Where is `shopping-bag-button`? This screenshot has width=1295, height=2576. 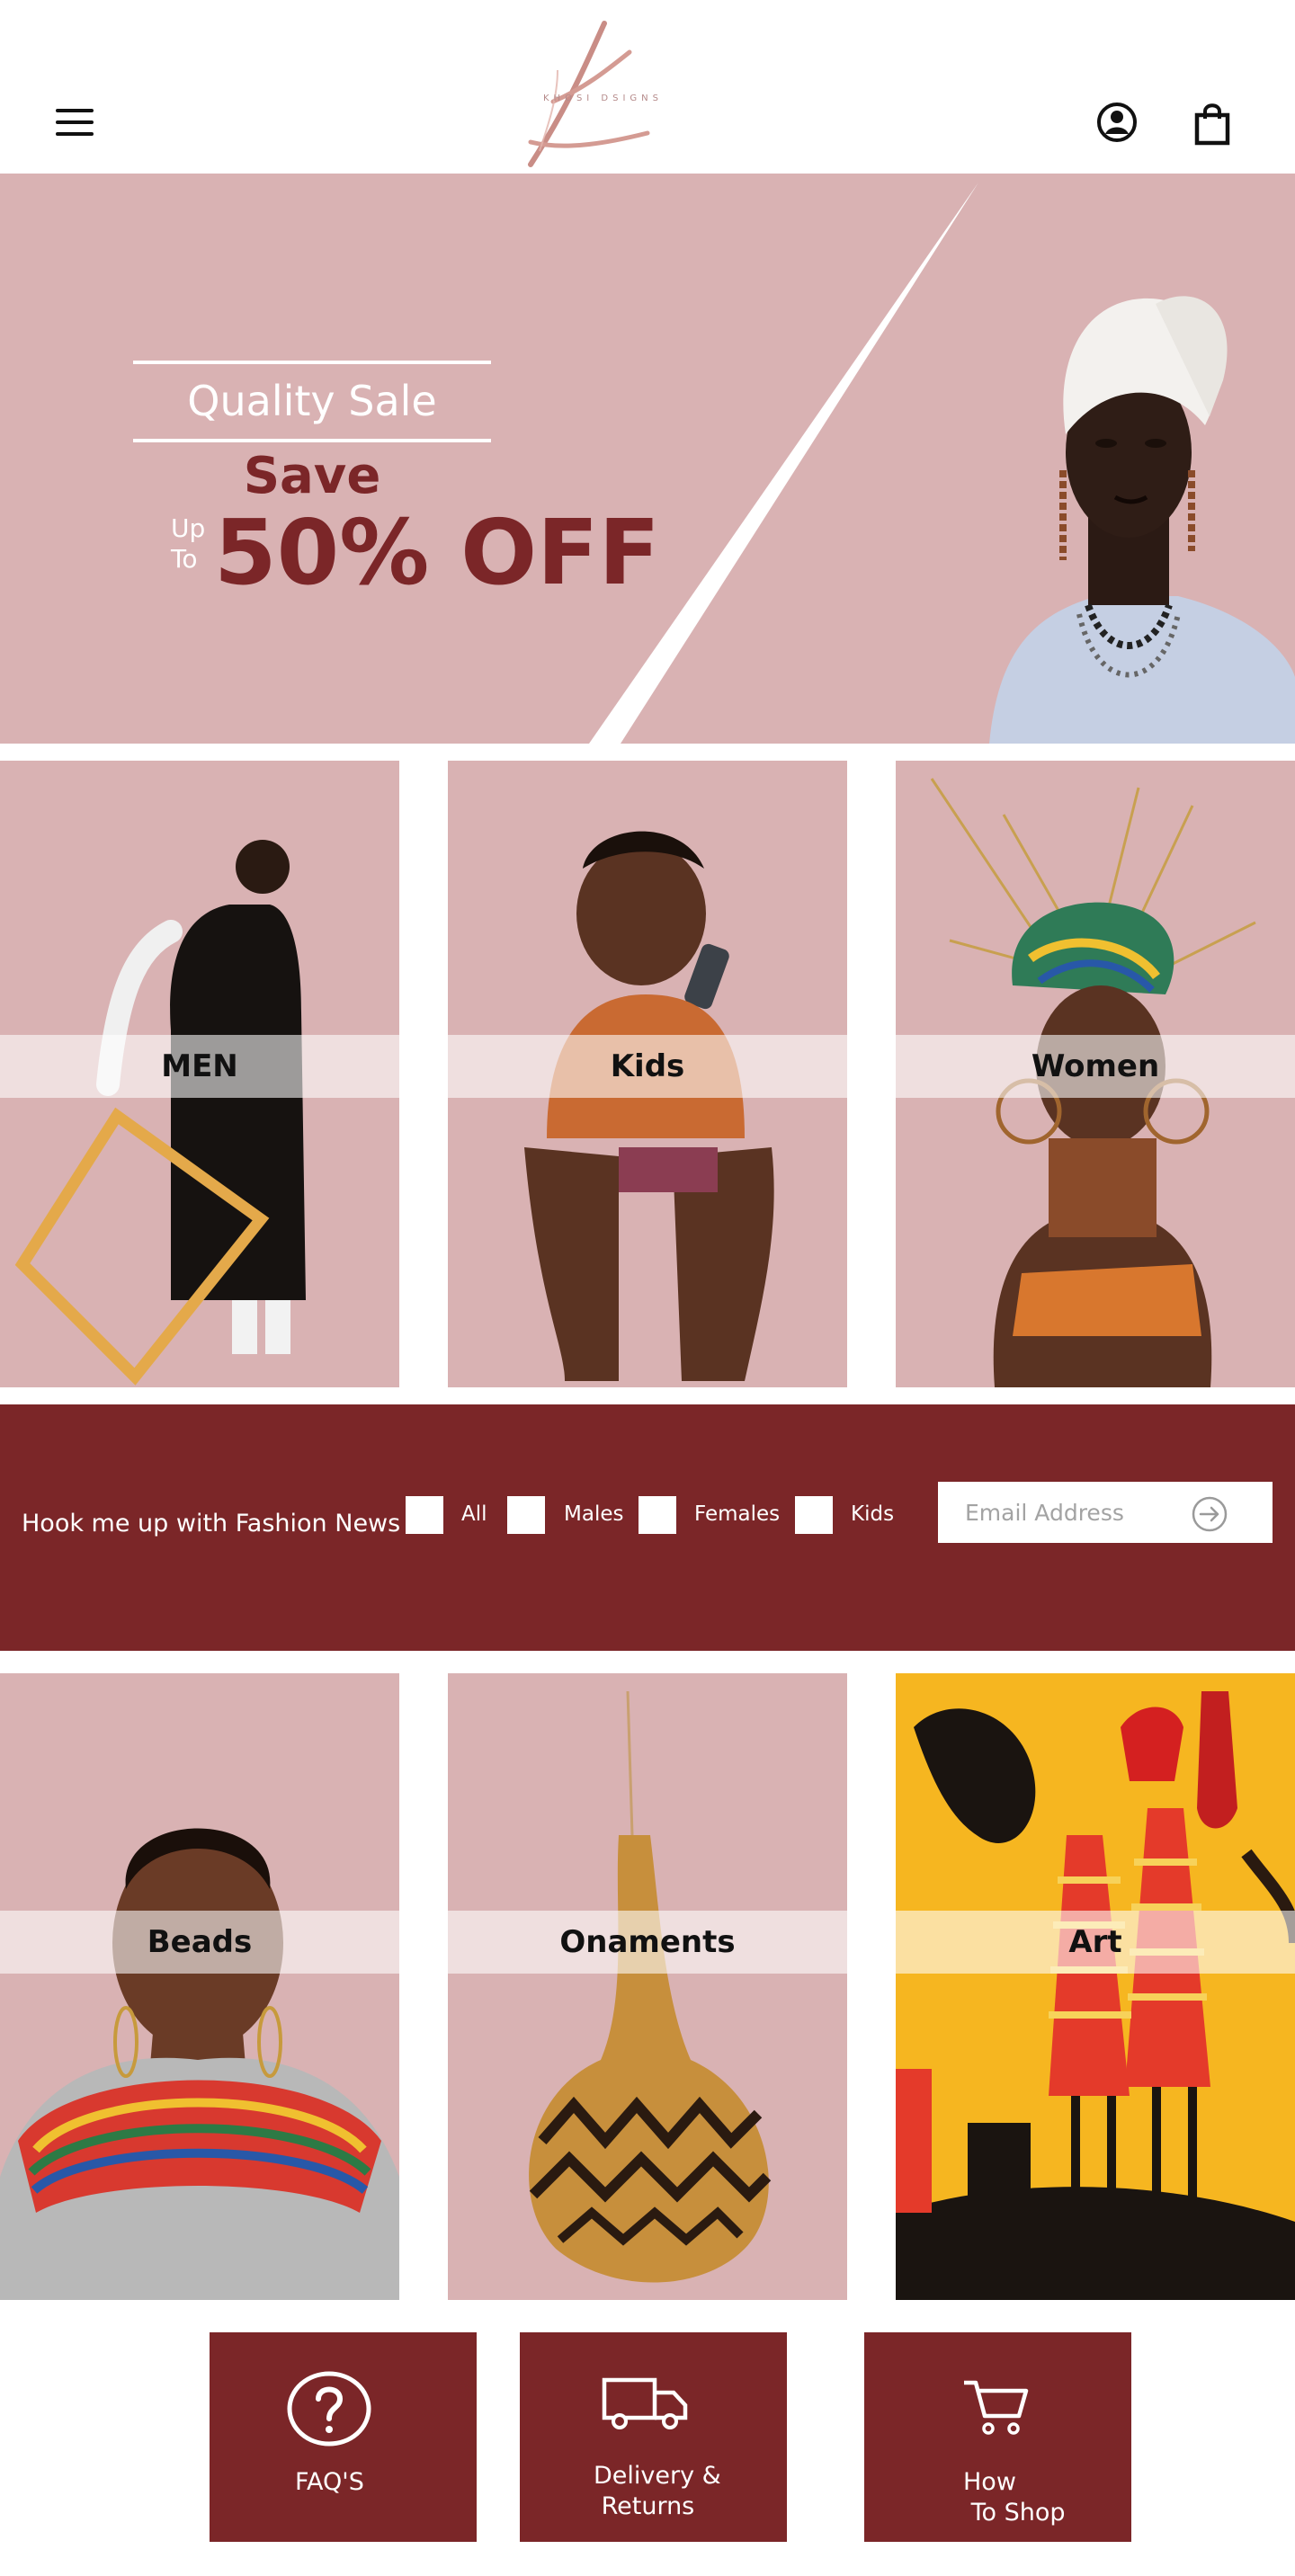
shopping-bag-button is located at coordinates (1212, 124).